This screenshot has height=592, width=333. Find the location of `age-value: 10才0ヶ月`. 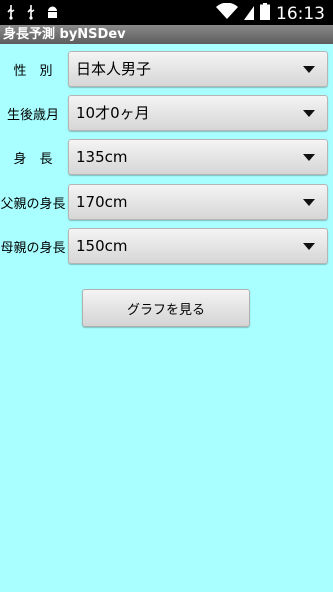

age-value: 10才0ヶ月 is located at coordinates (113, 113).